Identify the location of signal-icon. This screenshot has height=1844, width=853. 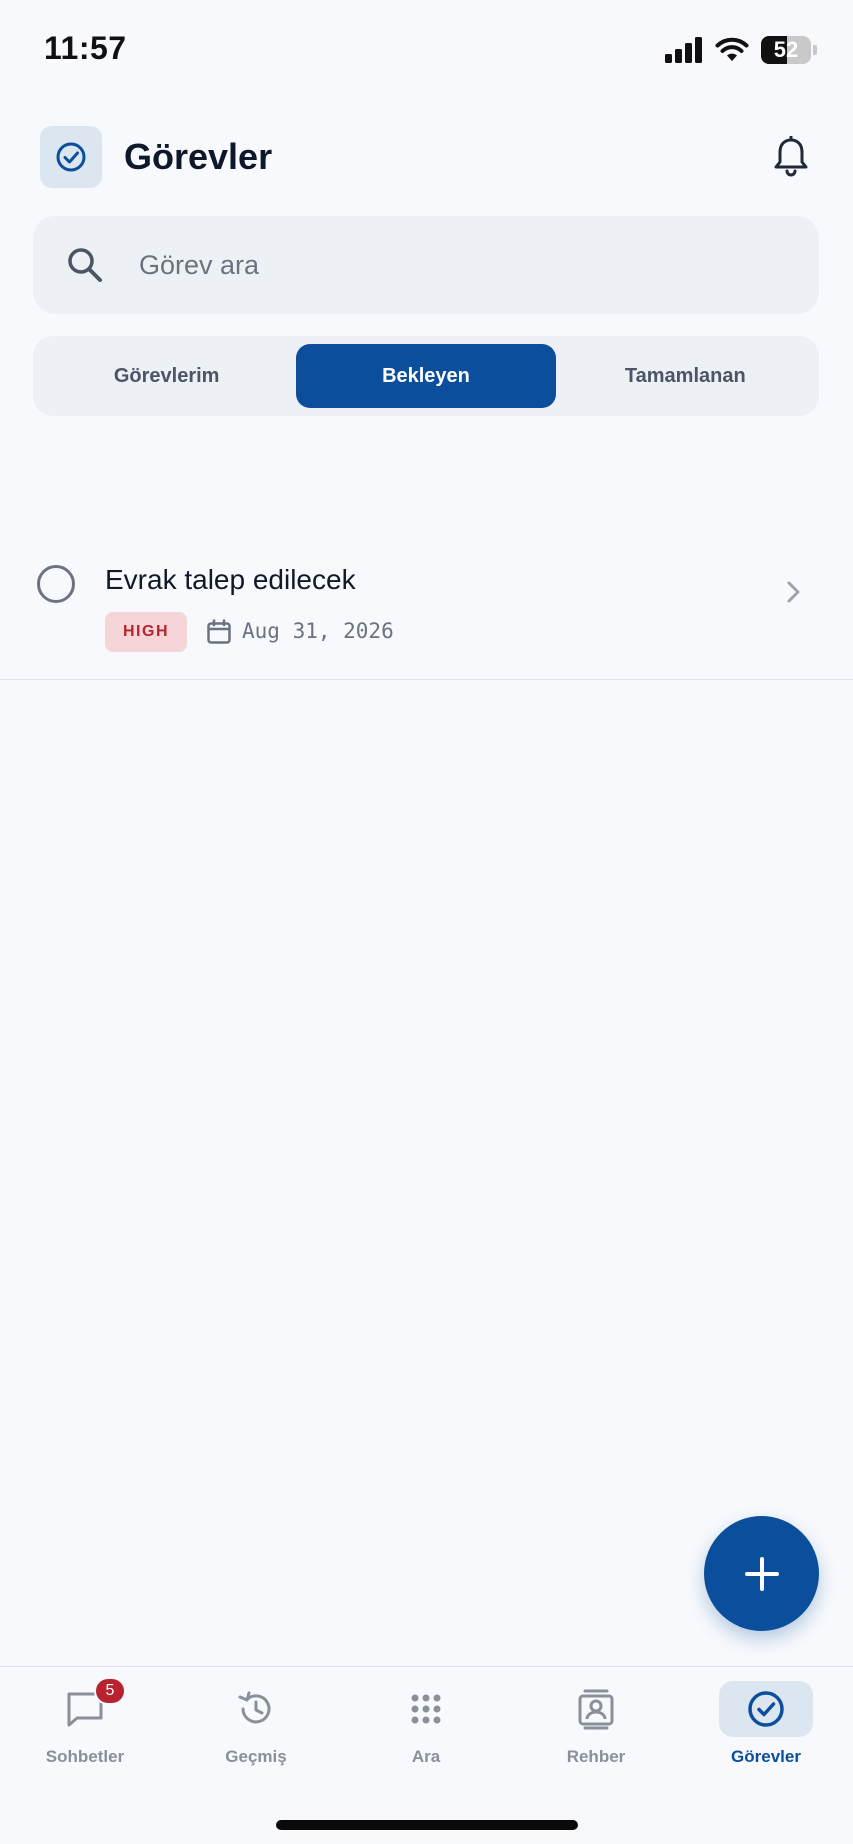
(683, 50).